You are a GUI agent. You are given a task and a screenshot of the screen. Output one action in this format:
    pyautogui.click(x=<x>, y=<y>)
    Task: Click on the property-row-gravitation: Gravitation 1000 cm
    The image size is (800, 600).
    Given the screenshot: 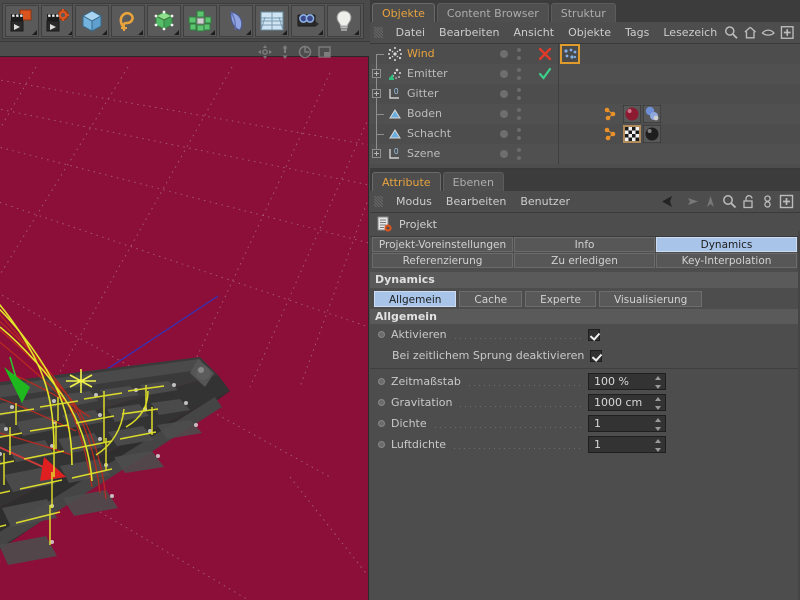 What is the action you would take?
    pyautogui.click(x=585, y=402)
    